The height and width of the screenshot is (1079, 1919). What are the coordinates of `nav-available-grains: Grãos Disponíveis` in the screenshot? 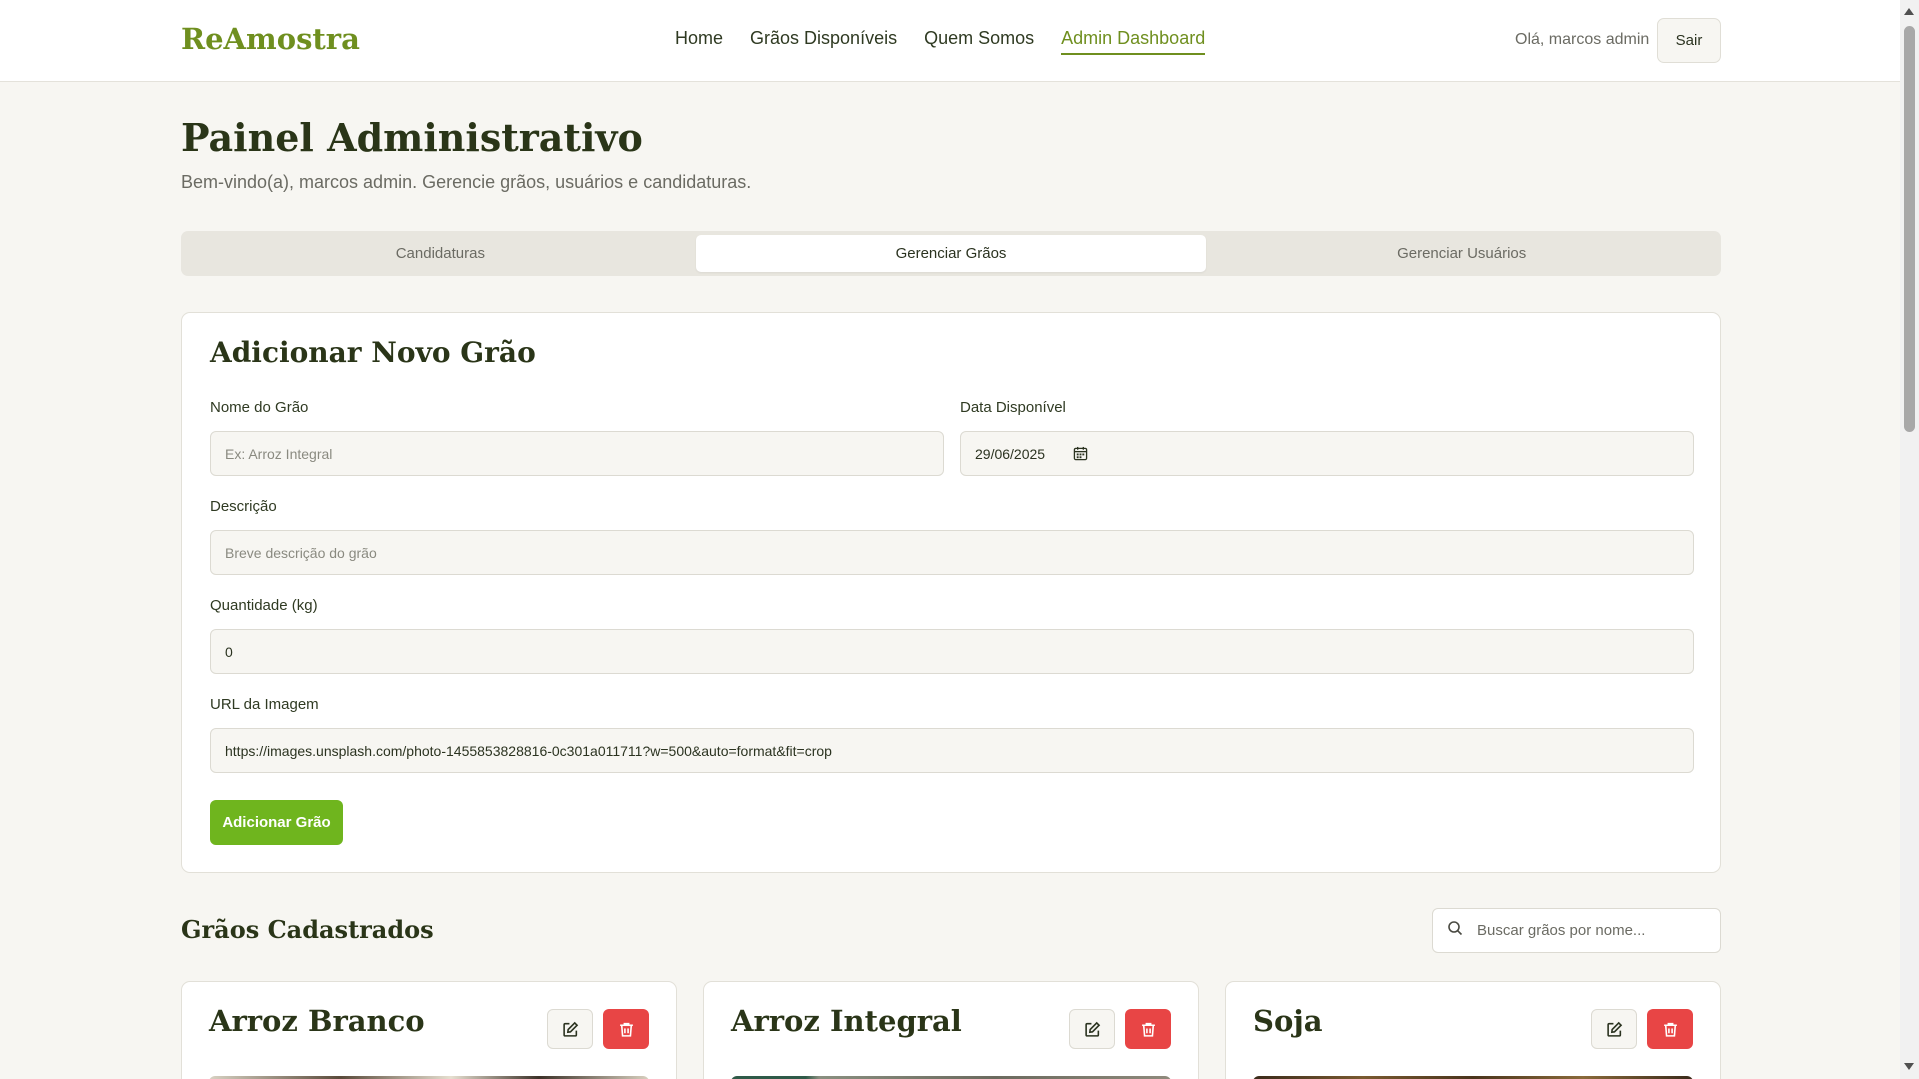 It's located at (823, 41).